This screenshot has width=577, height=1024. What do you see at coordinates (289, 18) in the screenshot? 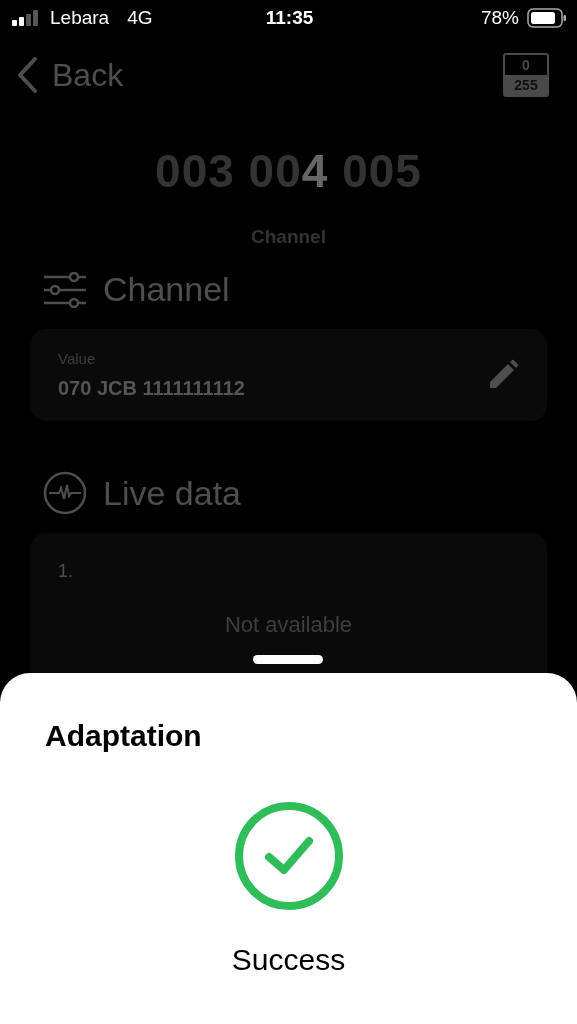
I see `clock: 11:35` at bounding box center [289, 18].